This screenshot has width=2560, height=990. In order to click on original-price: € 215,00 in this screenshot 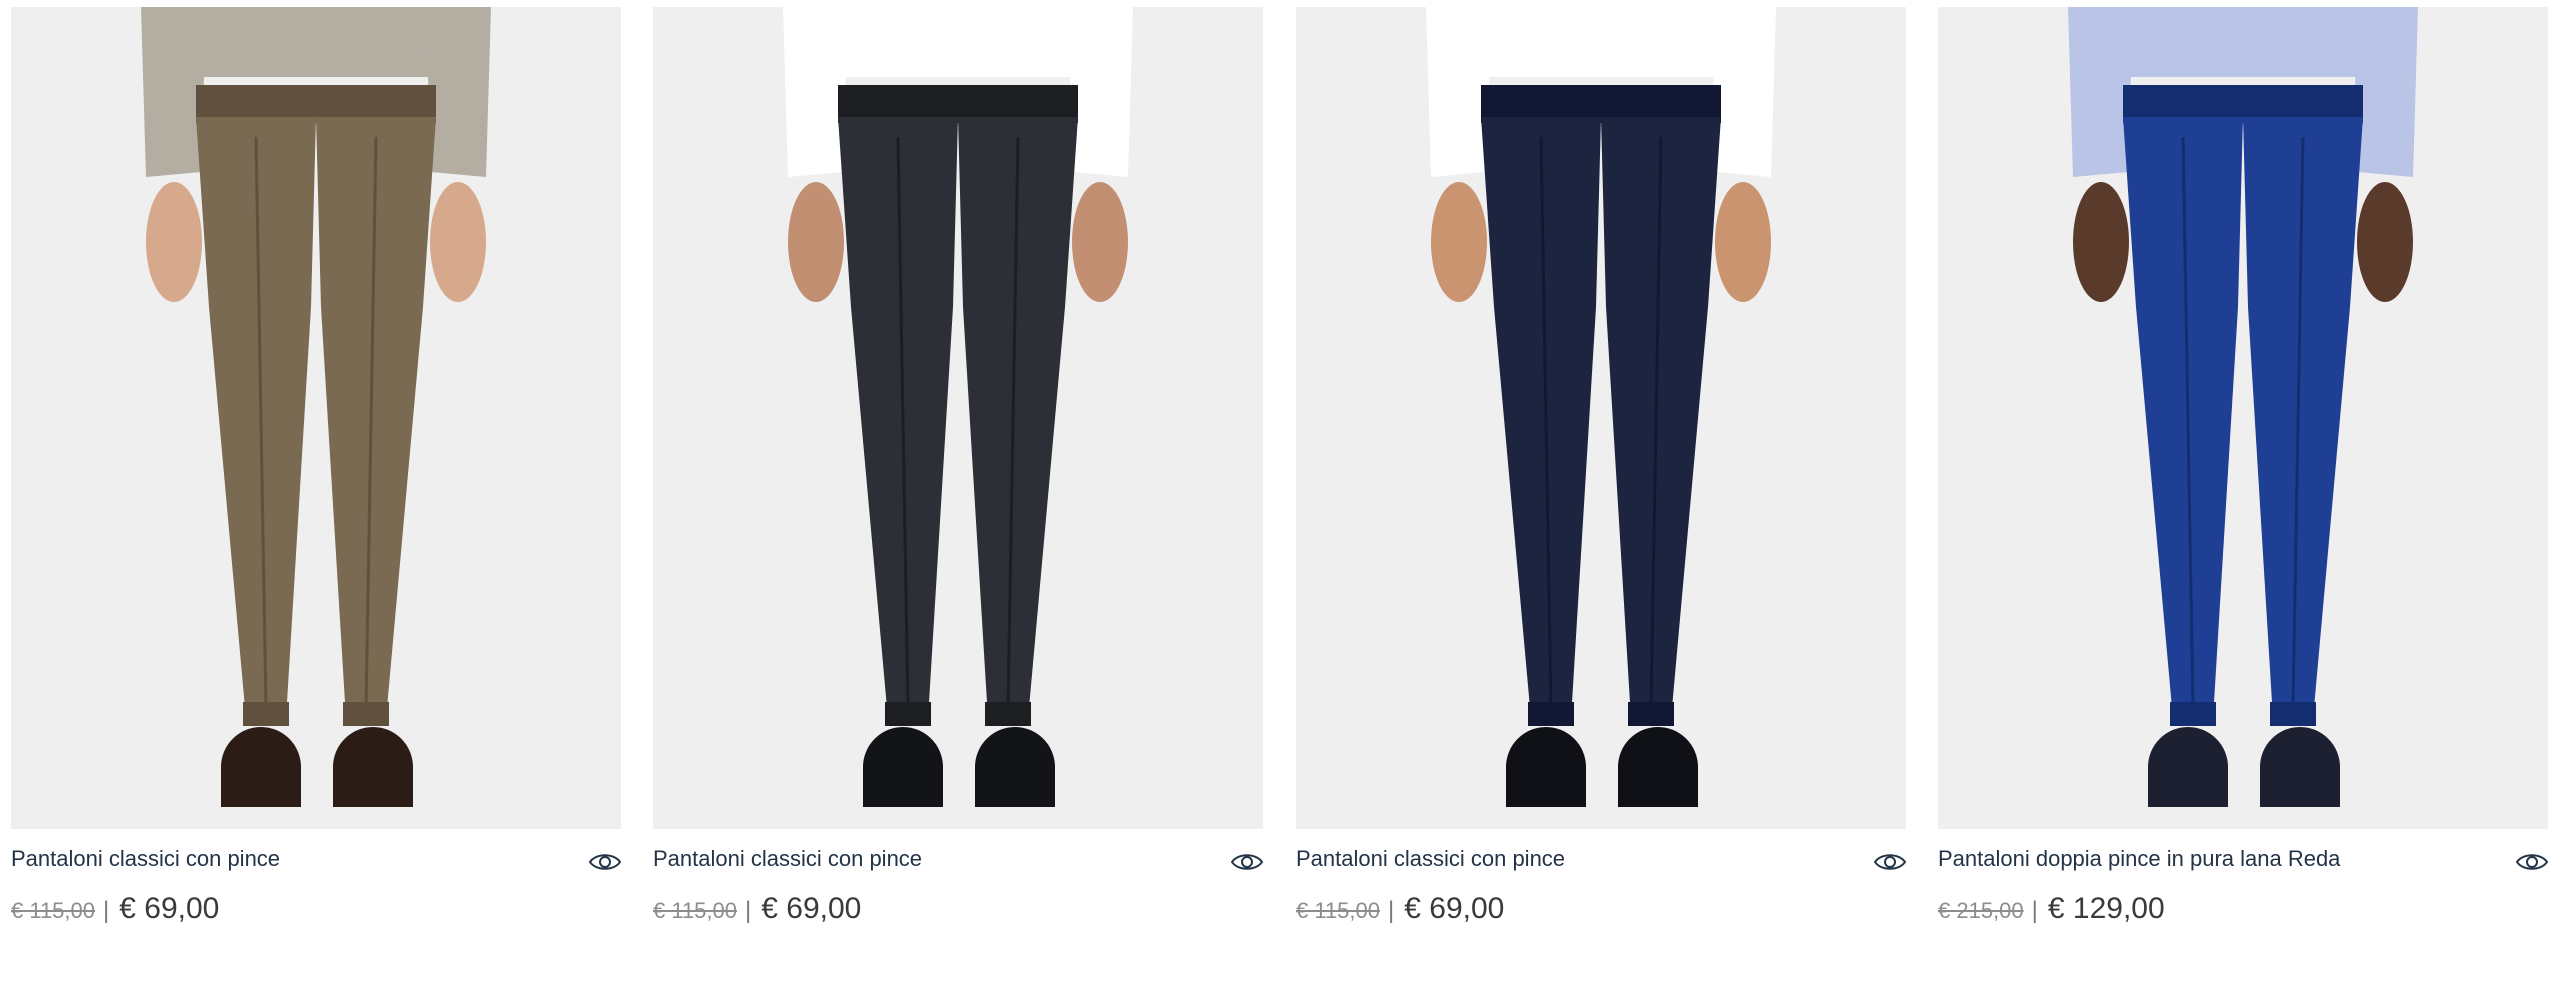, I will do `click(1981, 910)`.